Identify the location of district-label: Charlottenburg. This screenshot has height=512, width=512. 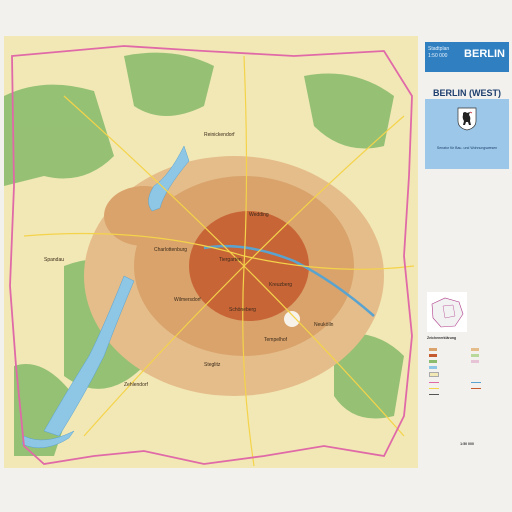
(170, 250).